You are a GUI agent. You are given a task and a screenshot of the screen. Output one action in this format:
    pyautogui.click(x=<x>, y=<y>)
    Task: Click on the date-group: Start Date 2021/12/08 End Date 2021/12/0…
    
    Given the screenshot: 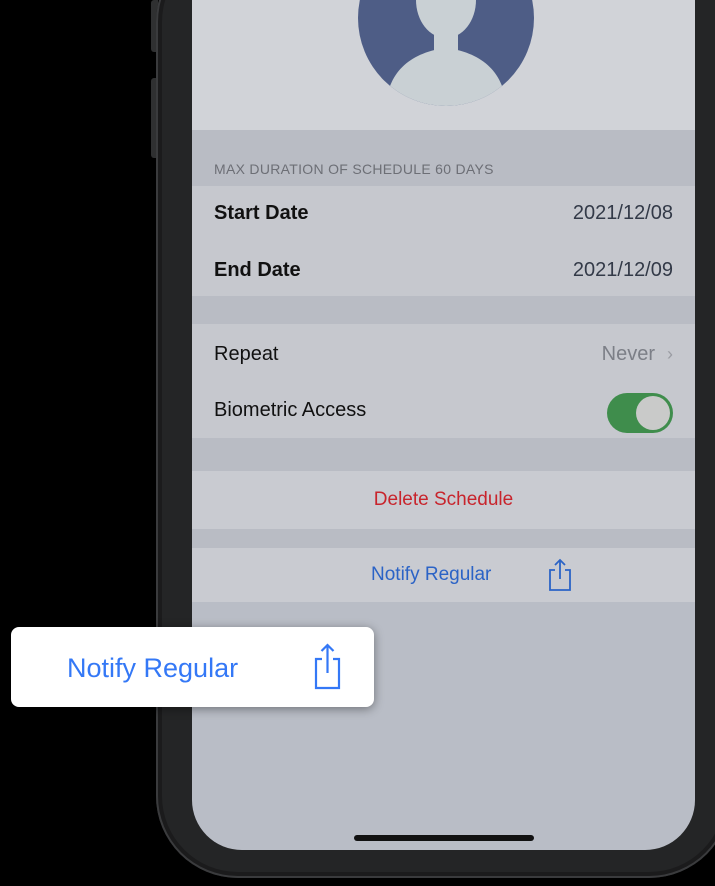 What is the action you would take?
    pyautogui.click(x=443, y=241)
    